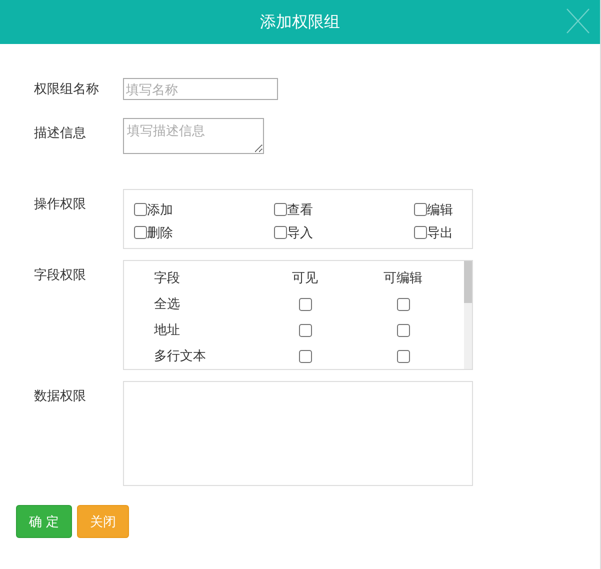 The height and width of the screenshot is (569, 601). I want to click on name-field: 填写名称, so click(200, 89).